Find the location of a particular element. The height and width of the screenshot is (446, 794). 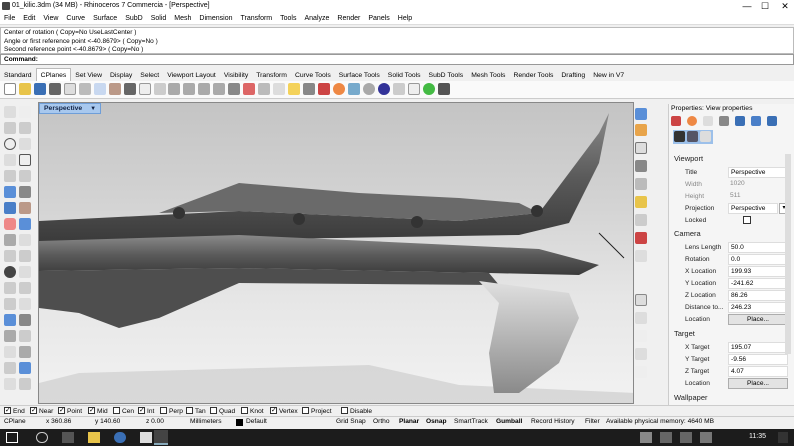

rotation-field: 0.0 is located at coordinates (758, 259).